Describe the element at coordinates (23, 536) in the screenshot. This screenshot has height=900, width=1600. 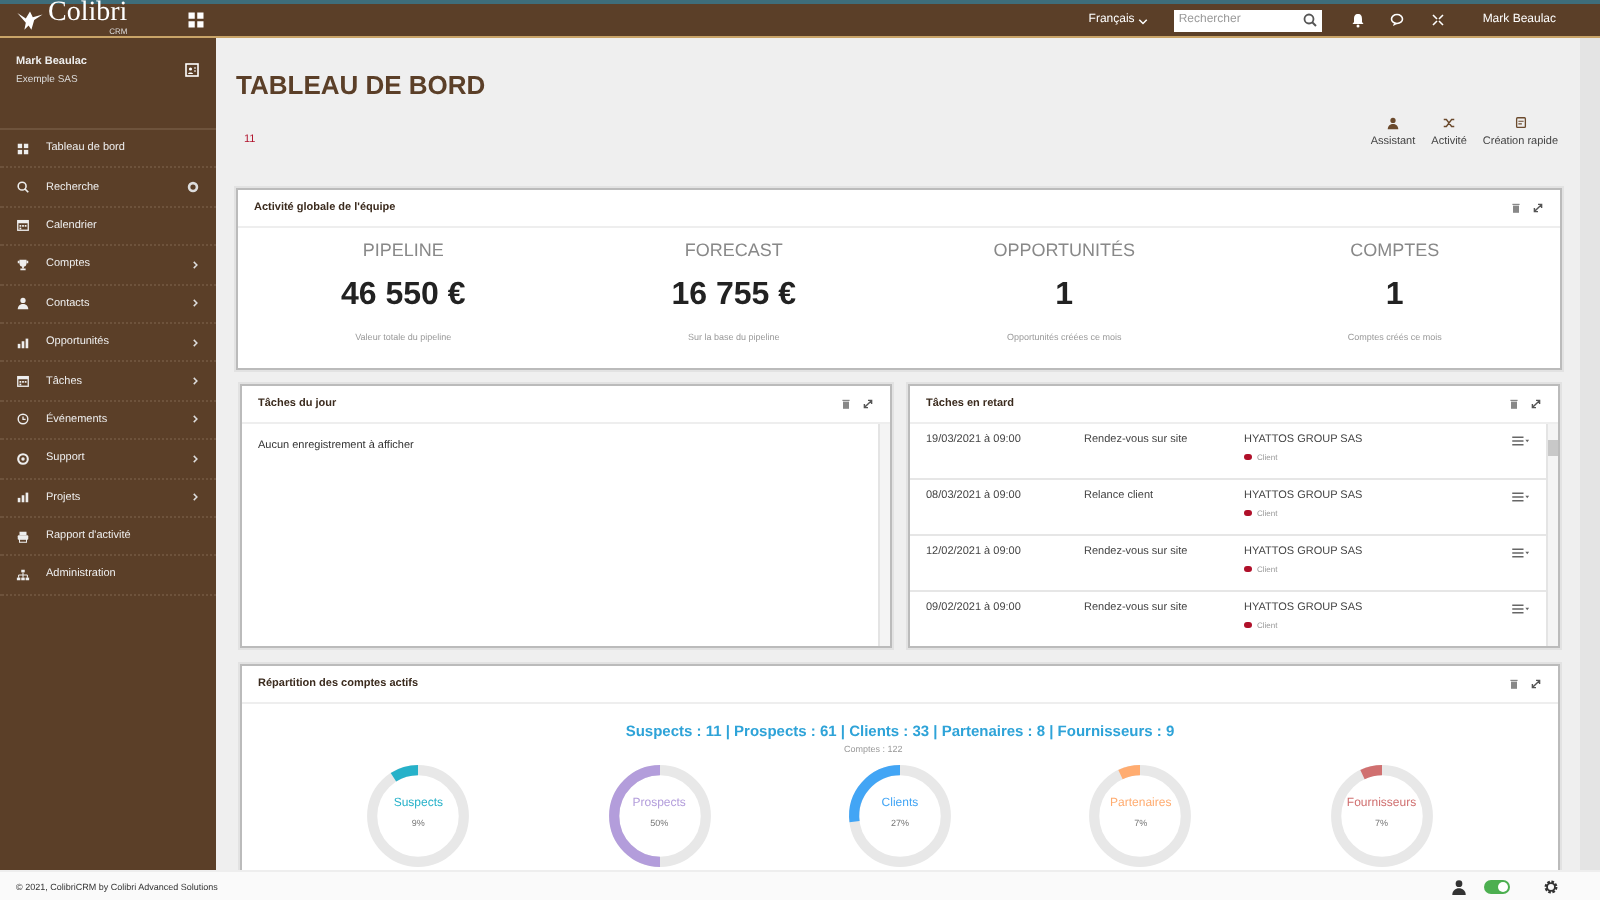
I see `printer-icon` at that location.